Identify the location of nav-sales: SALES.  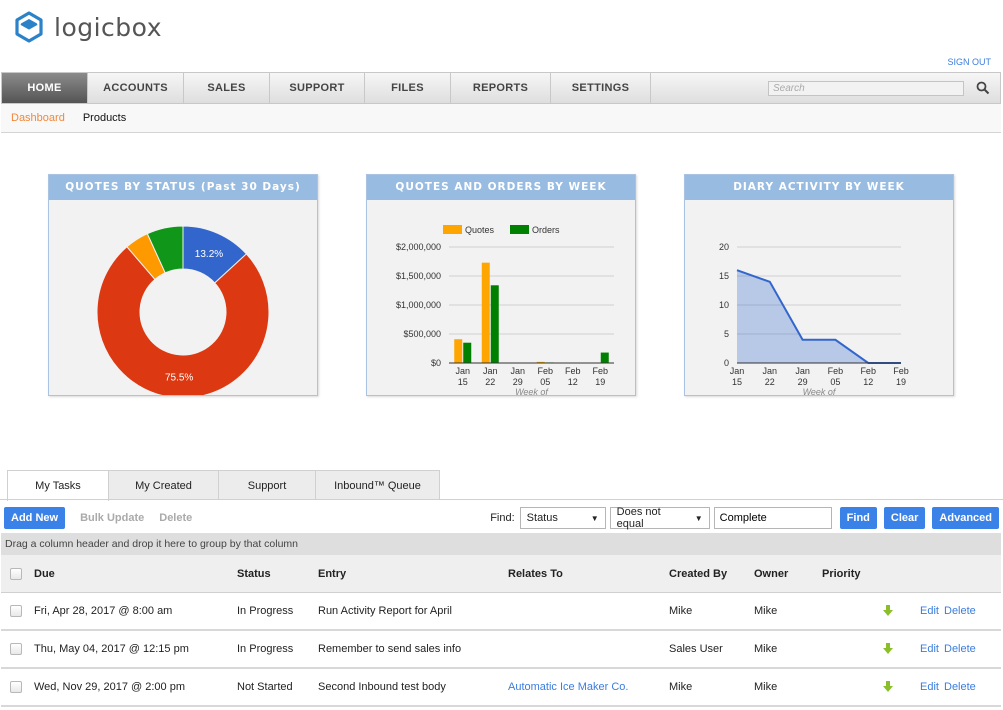
(227, 88).